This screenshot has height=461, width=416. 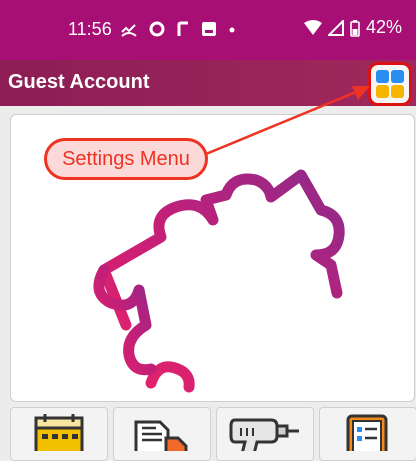 I want to click on checklist-button, so click(x=367, y=434).